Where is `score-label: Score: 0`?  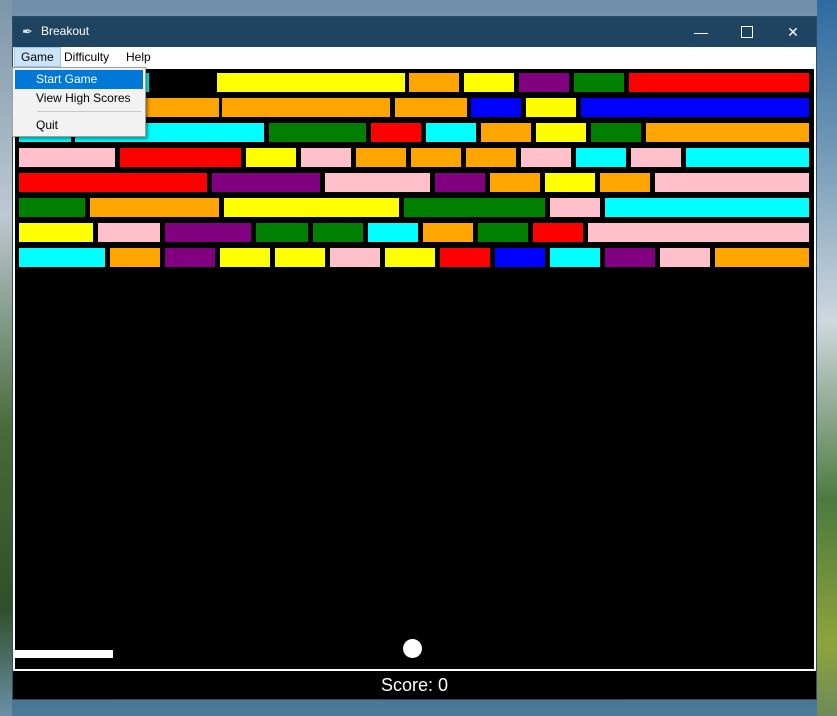 score-label: Score: 0 is located at coordinates (414, 685).